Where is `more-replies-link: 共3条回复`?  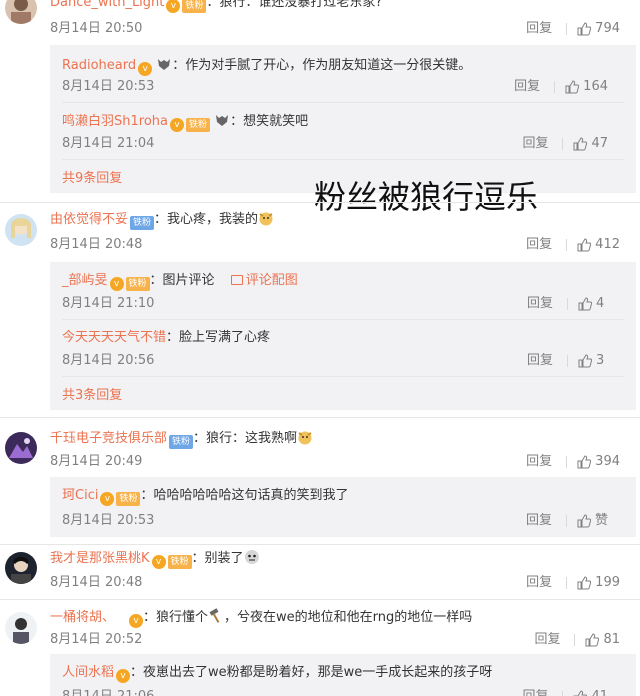
more-replies-link: 共3条回复 is located at coordinates (92, 396).